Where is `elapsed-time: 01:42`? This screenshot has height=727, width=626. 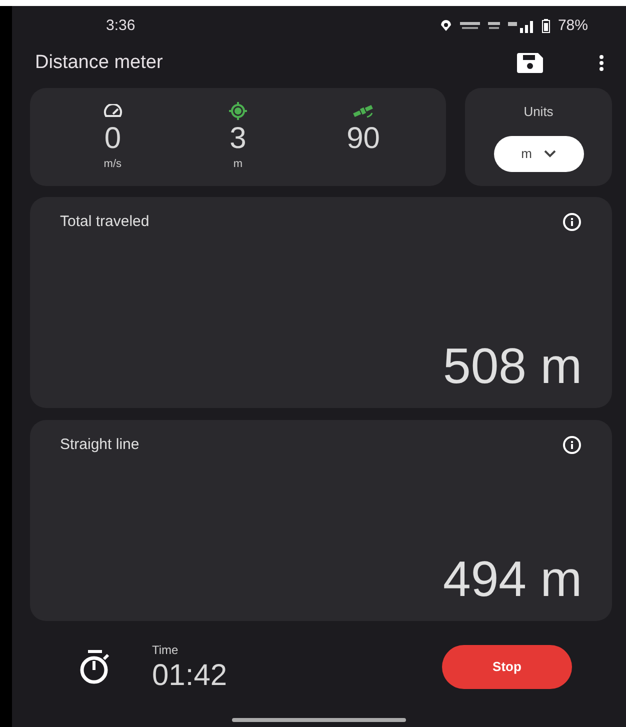
elapsed-time: 01:42 is located at coordinates (190, 676).